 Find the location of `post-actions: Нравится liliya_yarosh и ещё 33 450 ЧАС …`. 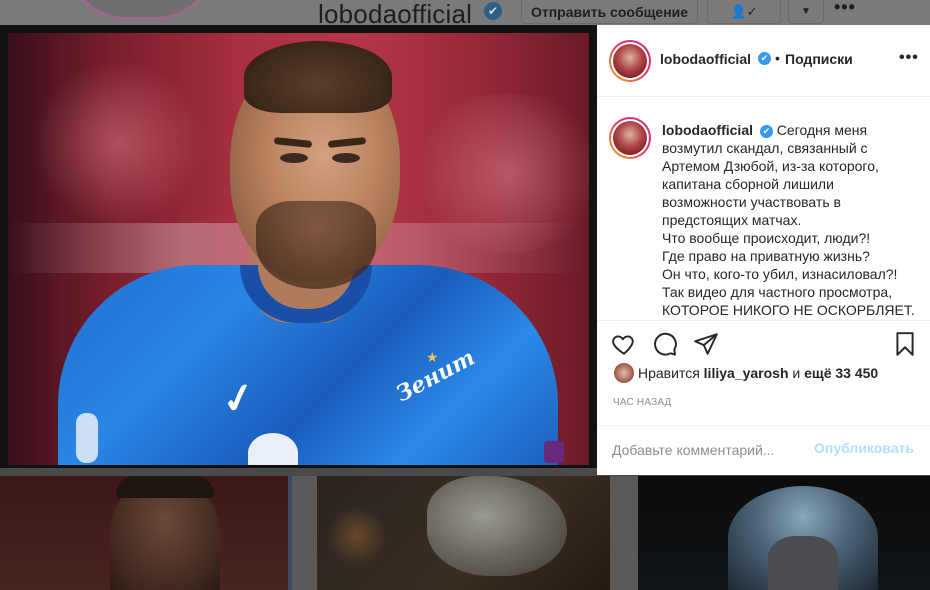

post-actions: Нравится liliya_yarosh и ещё 33 450 ЧАС … is located at coordinates (763, 372).